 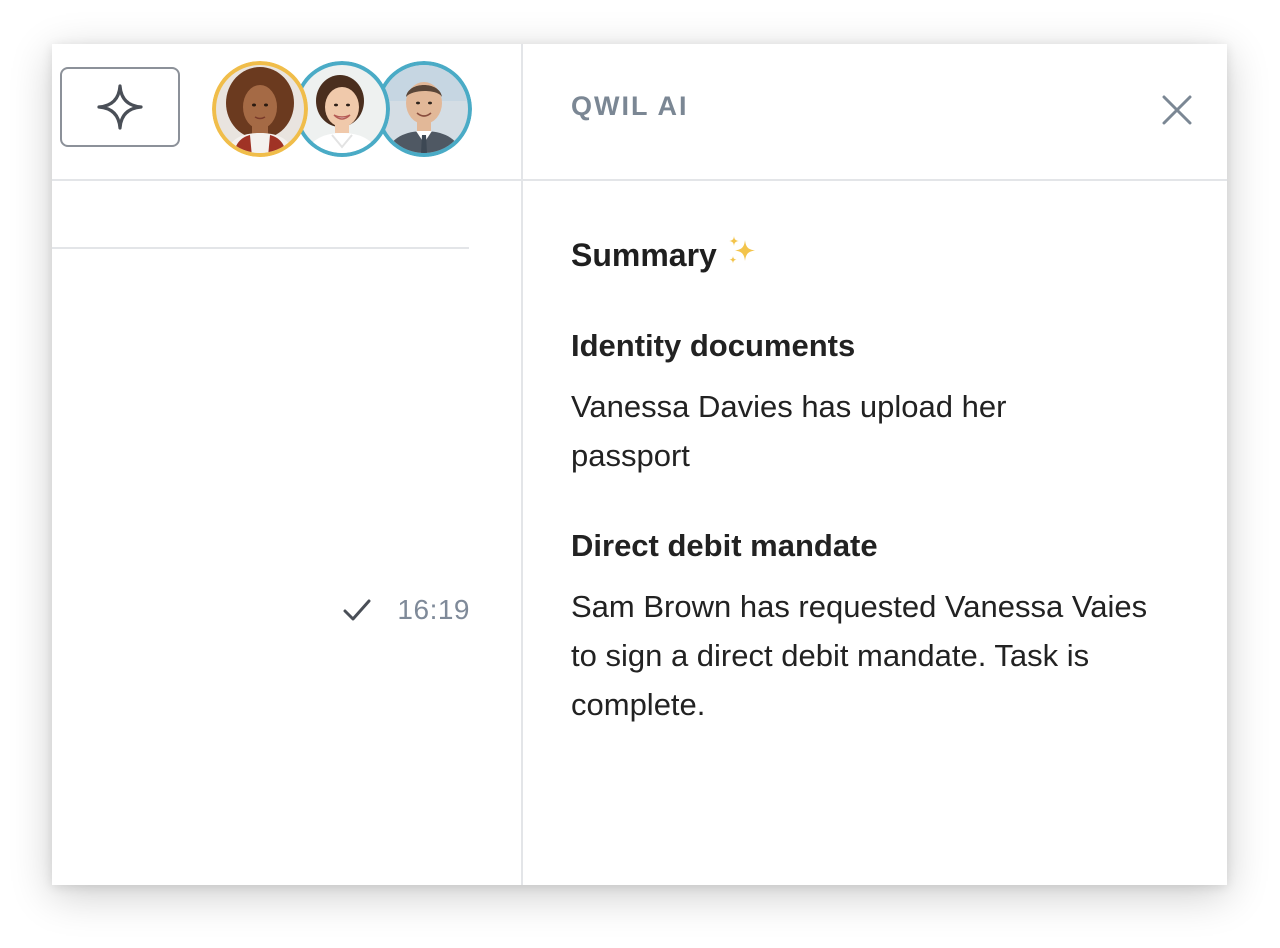 What do you see at coordinates (789, 431) in the screenshot?
I see `section-body-identity-documents: Vanessa Davies has upload her passport` at bounding box center [789, 431].